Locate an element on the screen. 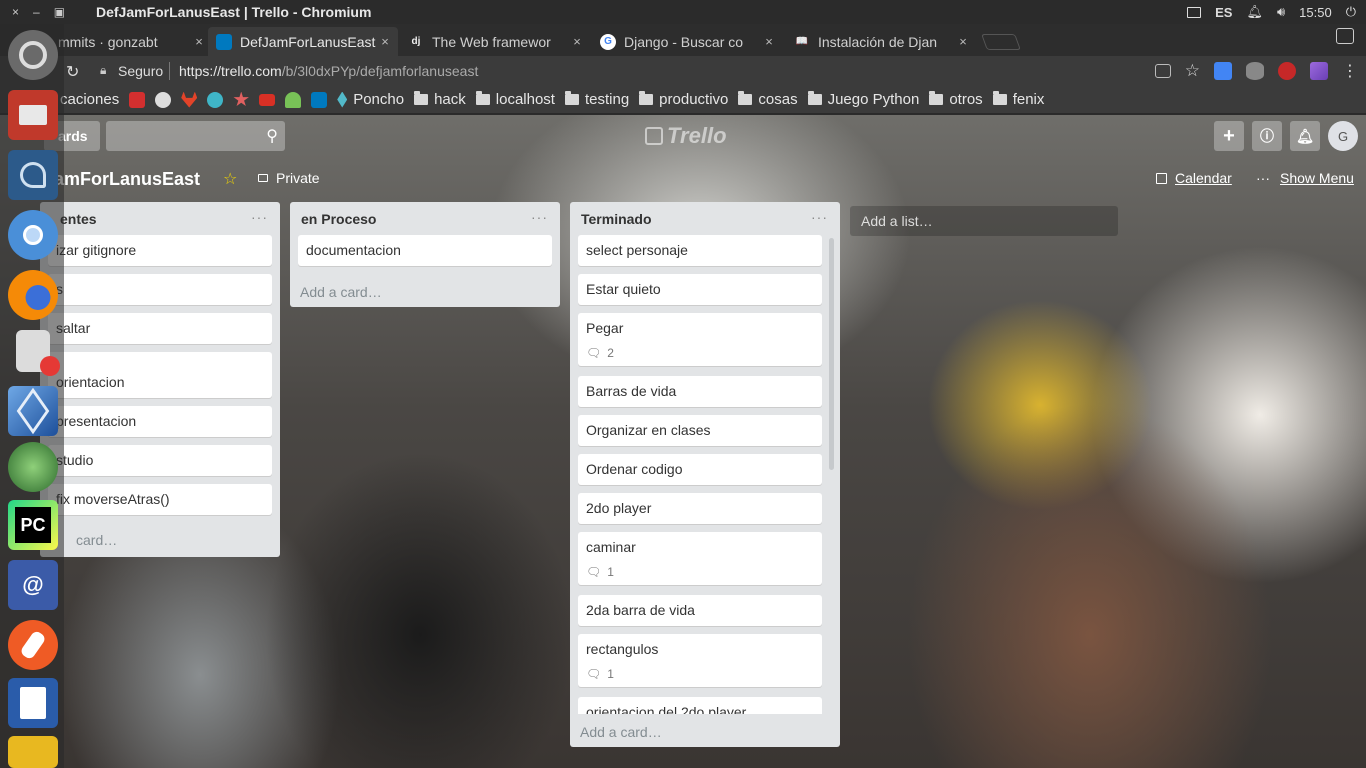  writer-icon is located at coordinates (33, 703).